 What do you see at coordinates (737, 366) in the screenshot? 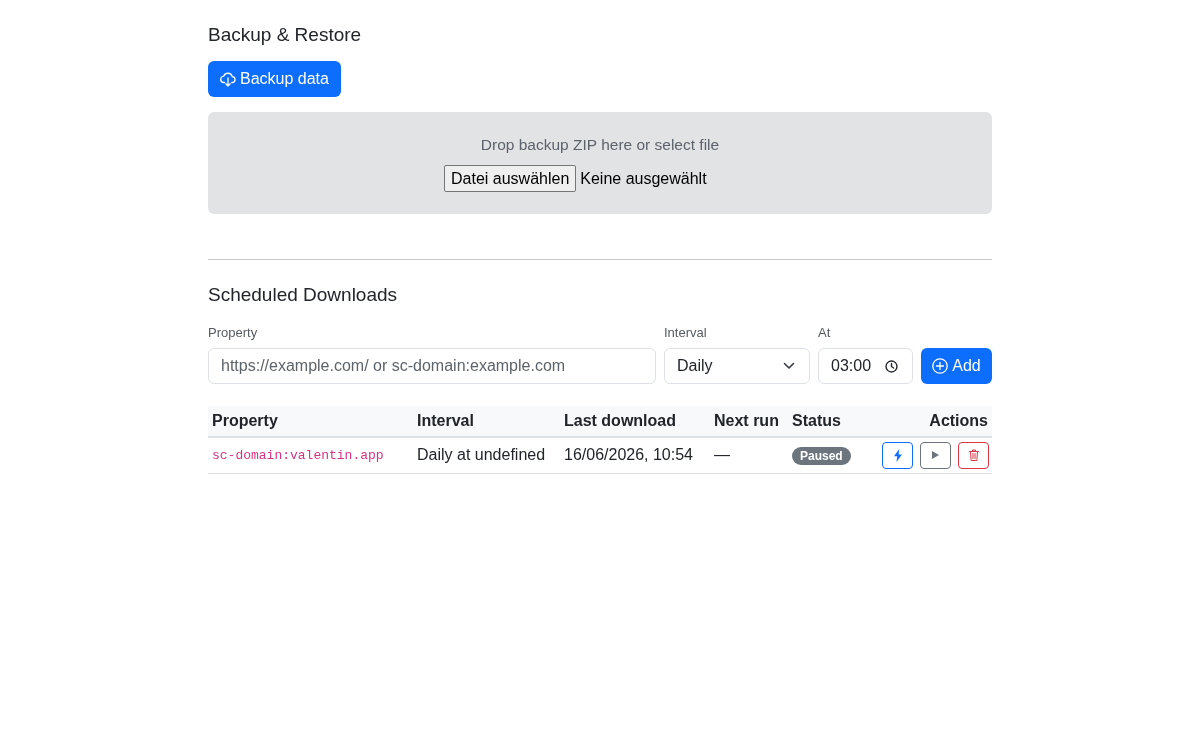
I see `interval-select: Daily` at bounding box center [737, 366].